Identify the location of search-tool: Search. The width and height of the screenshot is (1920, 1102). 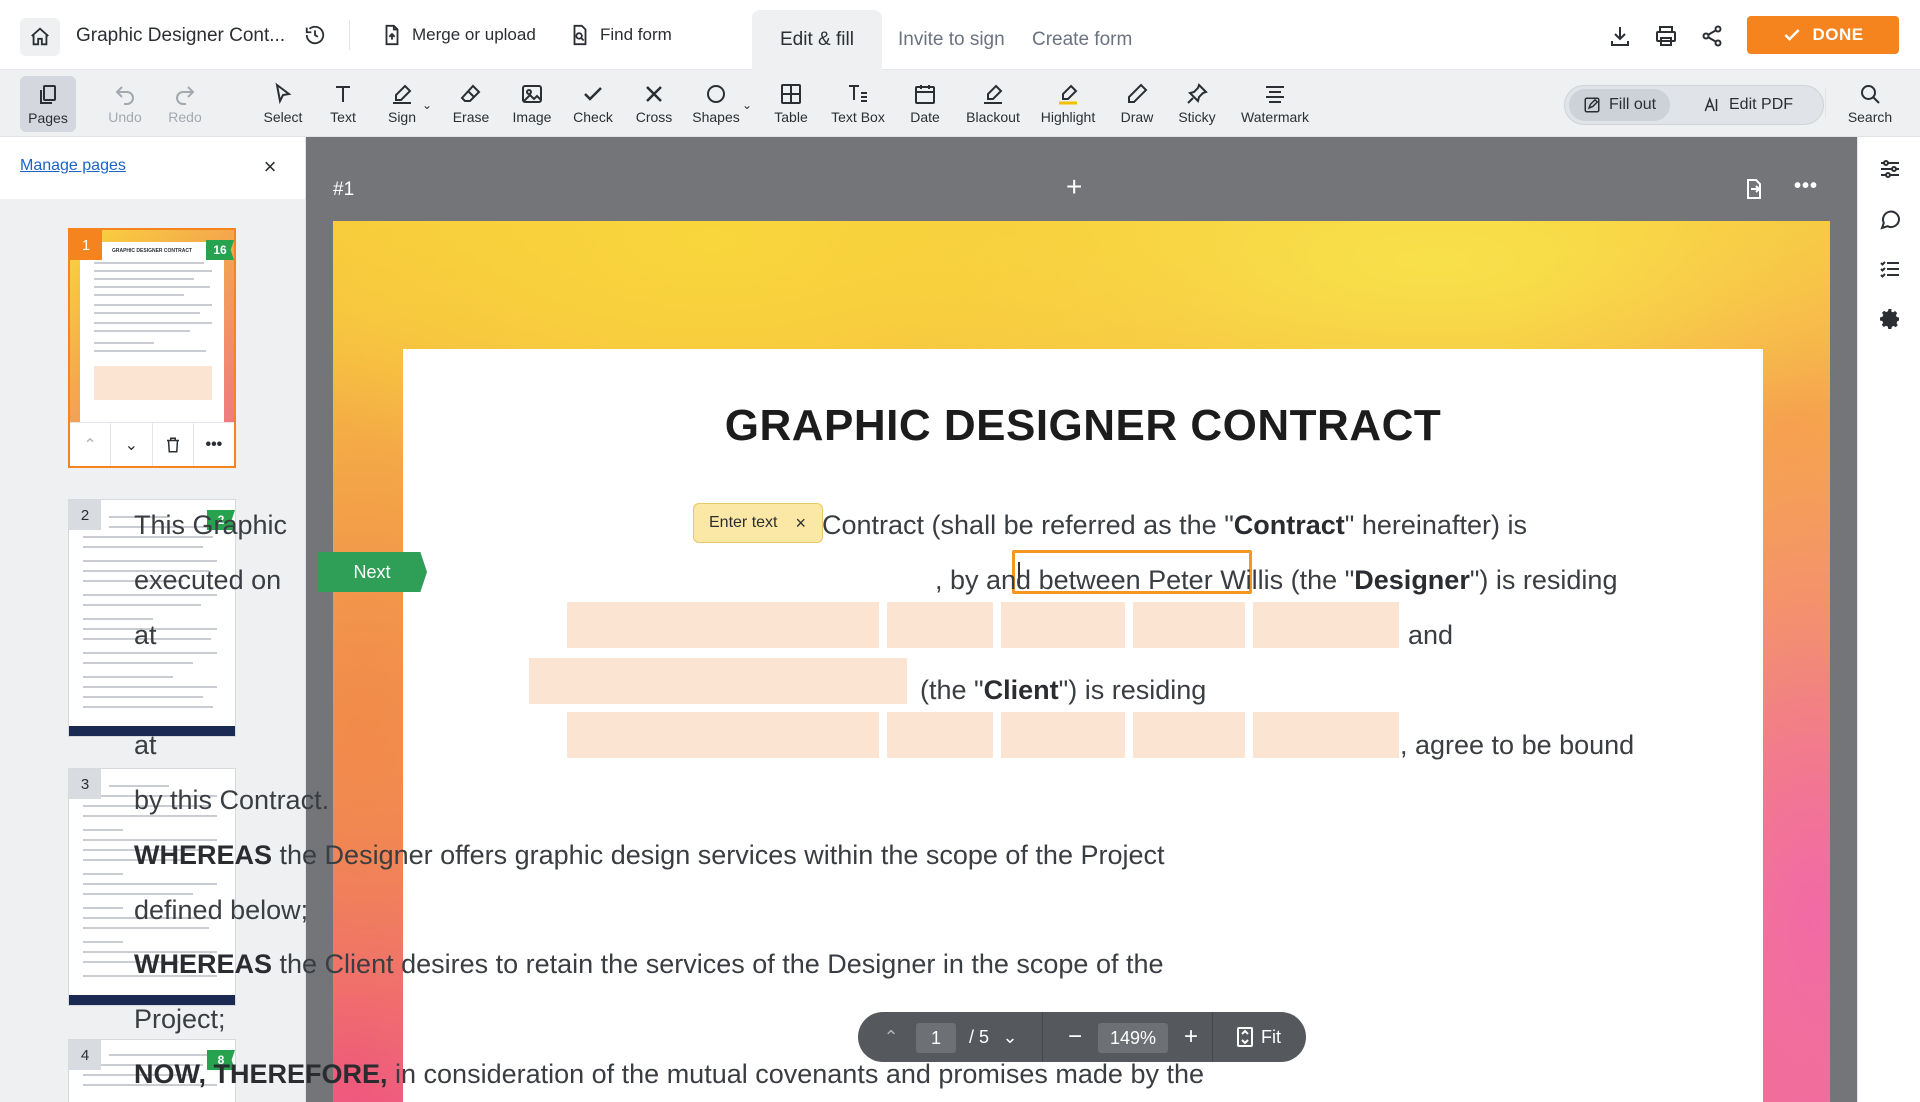
(1870, 103).